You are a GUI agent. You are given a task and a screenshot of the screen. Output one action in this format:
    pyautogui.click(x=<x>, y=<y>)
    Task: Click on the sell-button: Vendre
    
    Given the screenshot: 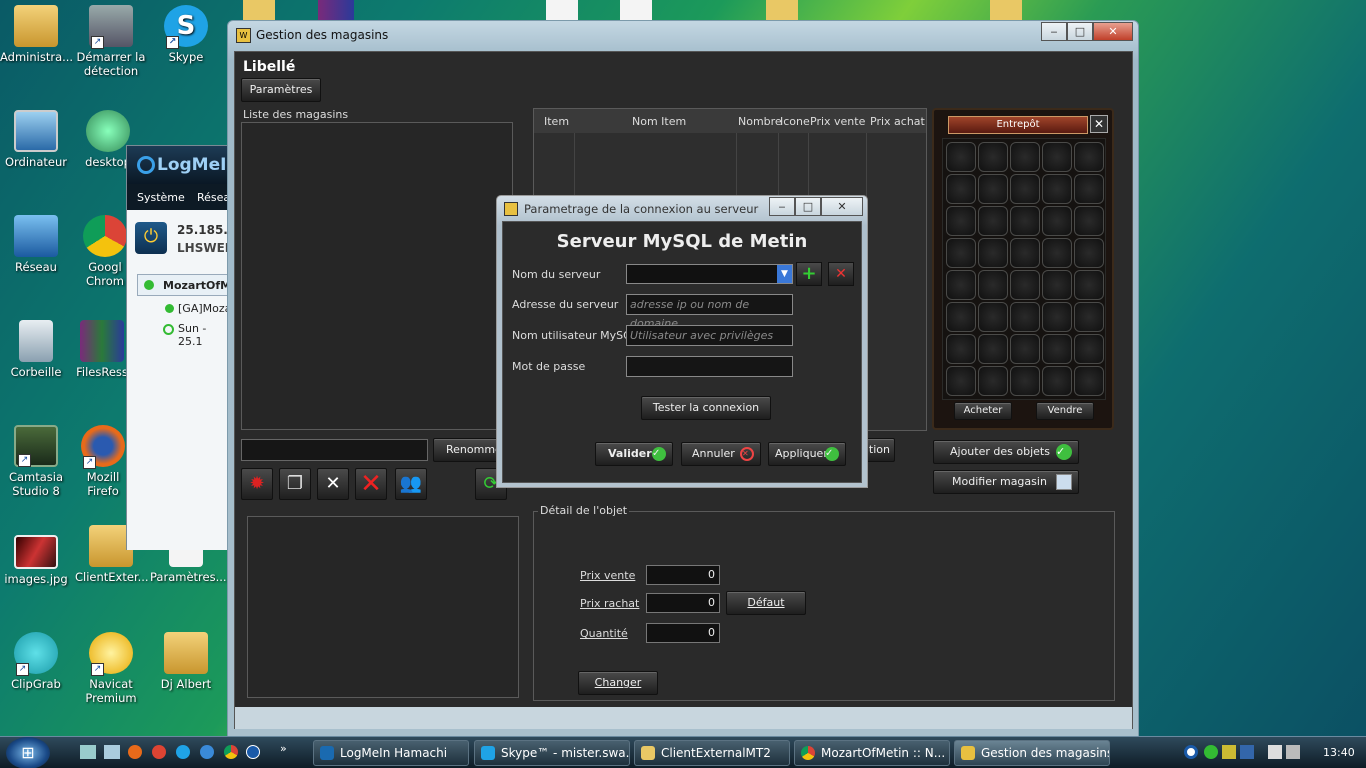 What is the action you would take?
    pyautogui.click(x=1065, y=411)
    